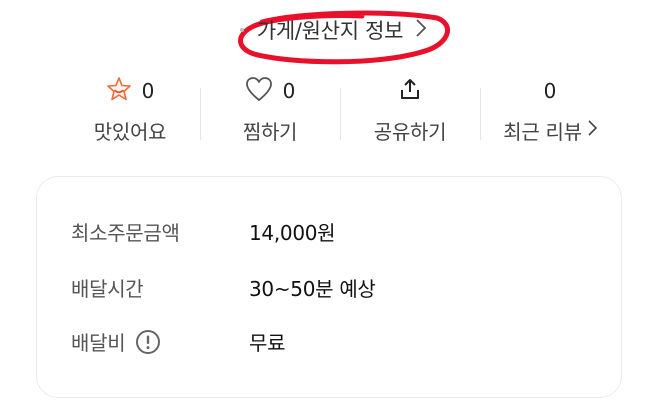 This screenshot has height=403, width=658. Describe the element at coordinates (550, 112) in the screenshot. I see `stat-recent-reviews: 0 최근 리뷰` at that location.